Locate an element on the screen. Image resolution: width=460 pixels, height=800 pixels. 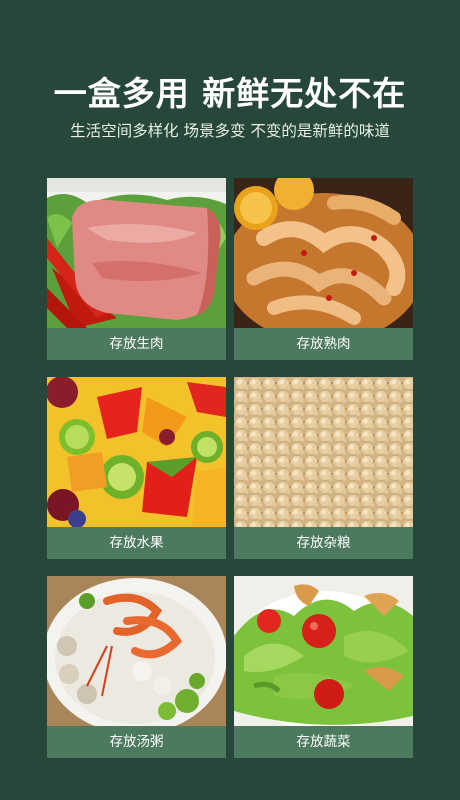
cooked-meat-photo is located at coordinates (323, 253).